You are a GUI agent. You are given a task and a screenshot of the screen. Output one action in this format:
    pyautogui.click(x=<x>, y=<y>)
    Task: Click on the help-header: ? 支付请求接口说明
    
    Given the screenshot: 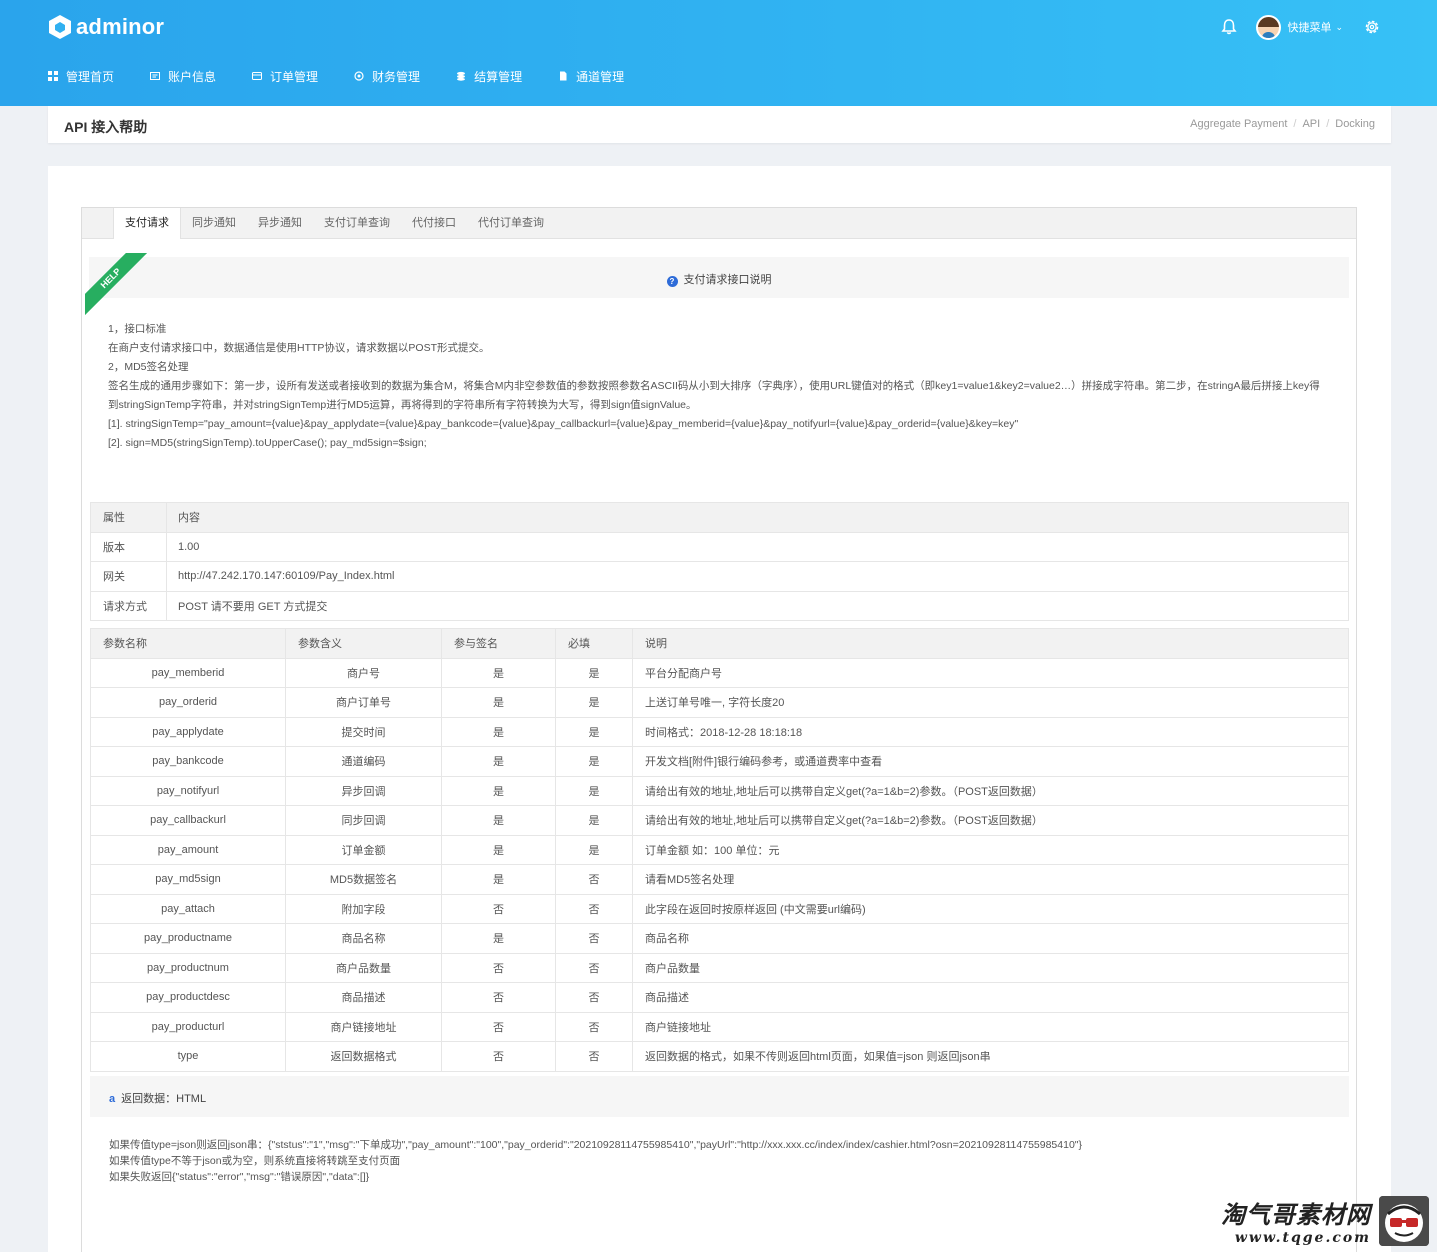 What is the action you would take?
    pyautogui.click(x=719, y=277)
    